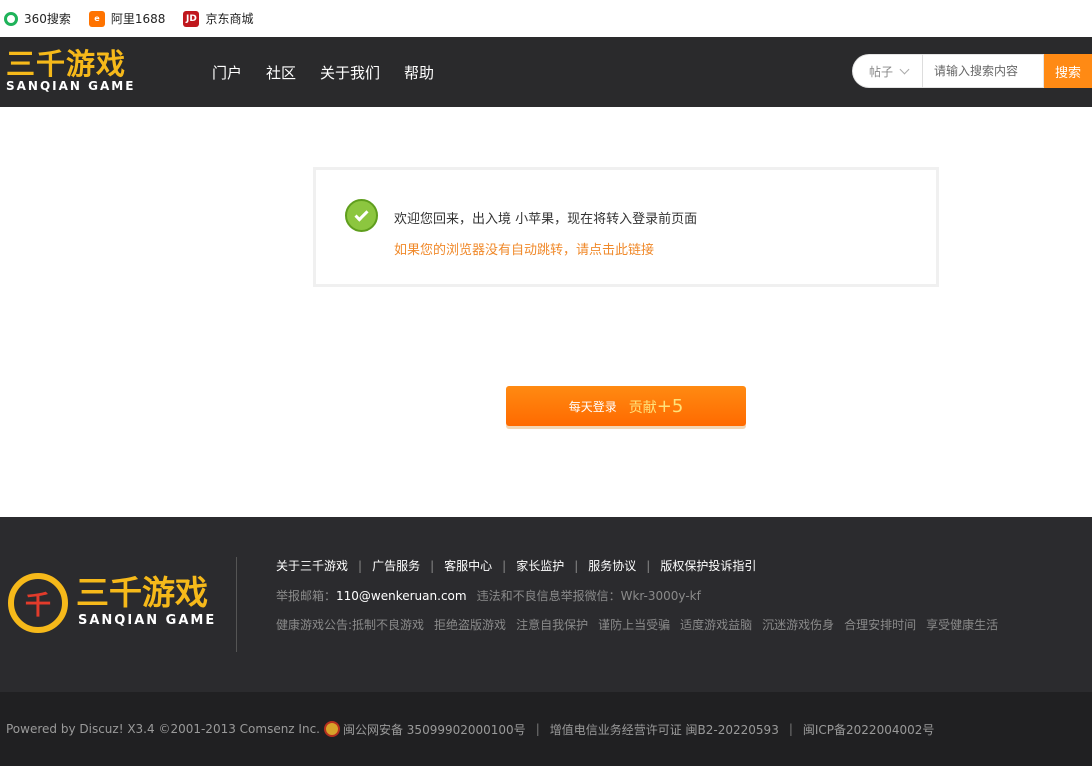 The height and width of the screenshot is (766, 1092). What do you see at coordinates (540, 565) in the screenshot?
I see `footer-link-parental: 家长监护` at bounding box center [540, 565].